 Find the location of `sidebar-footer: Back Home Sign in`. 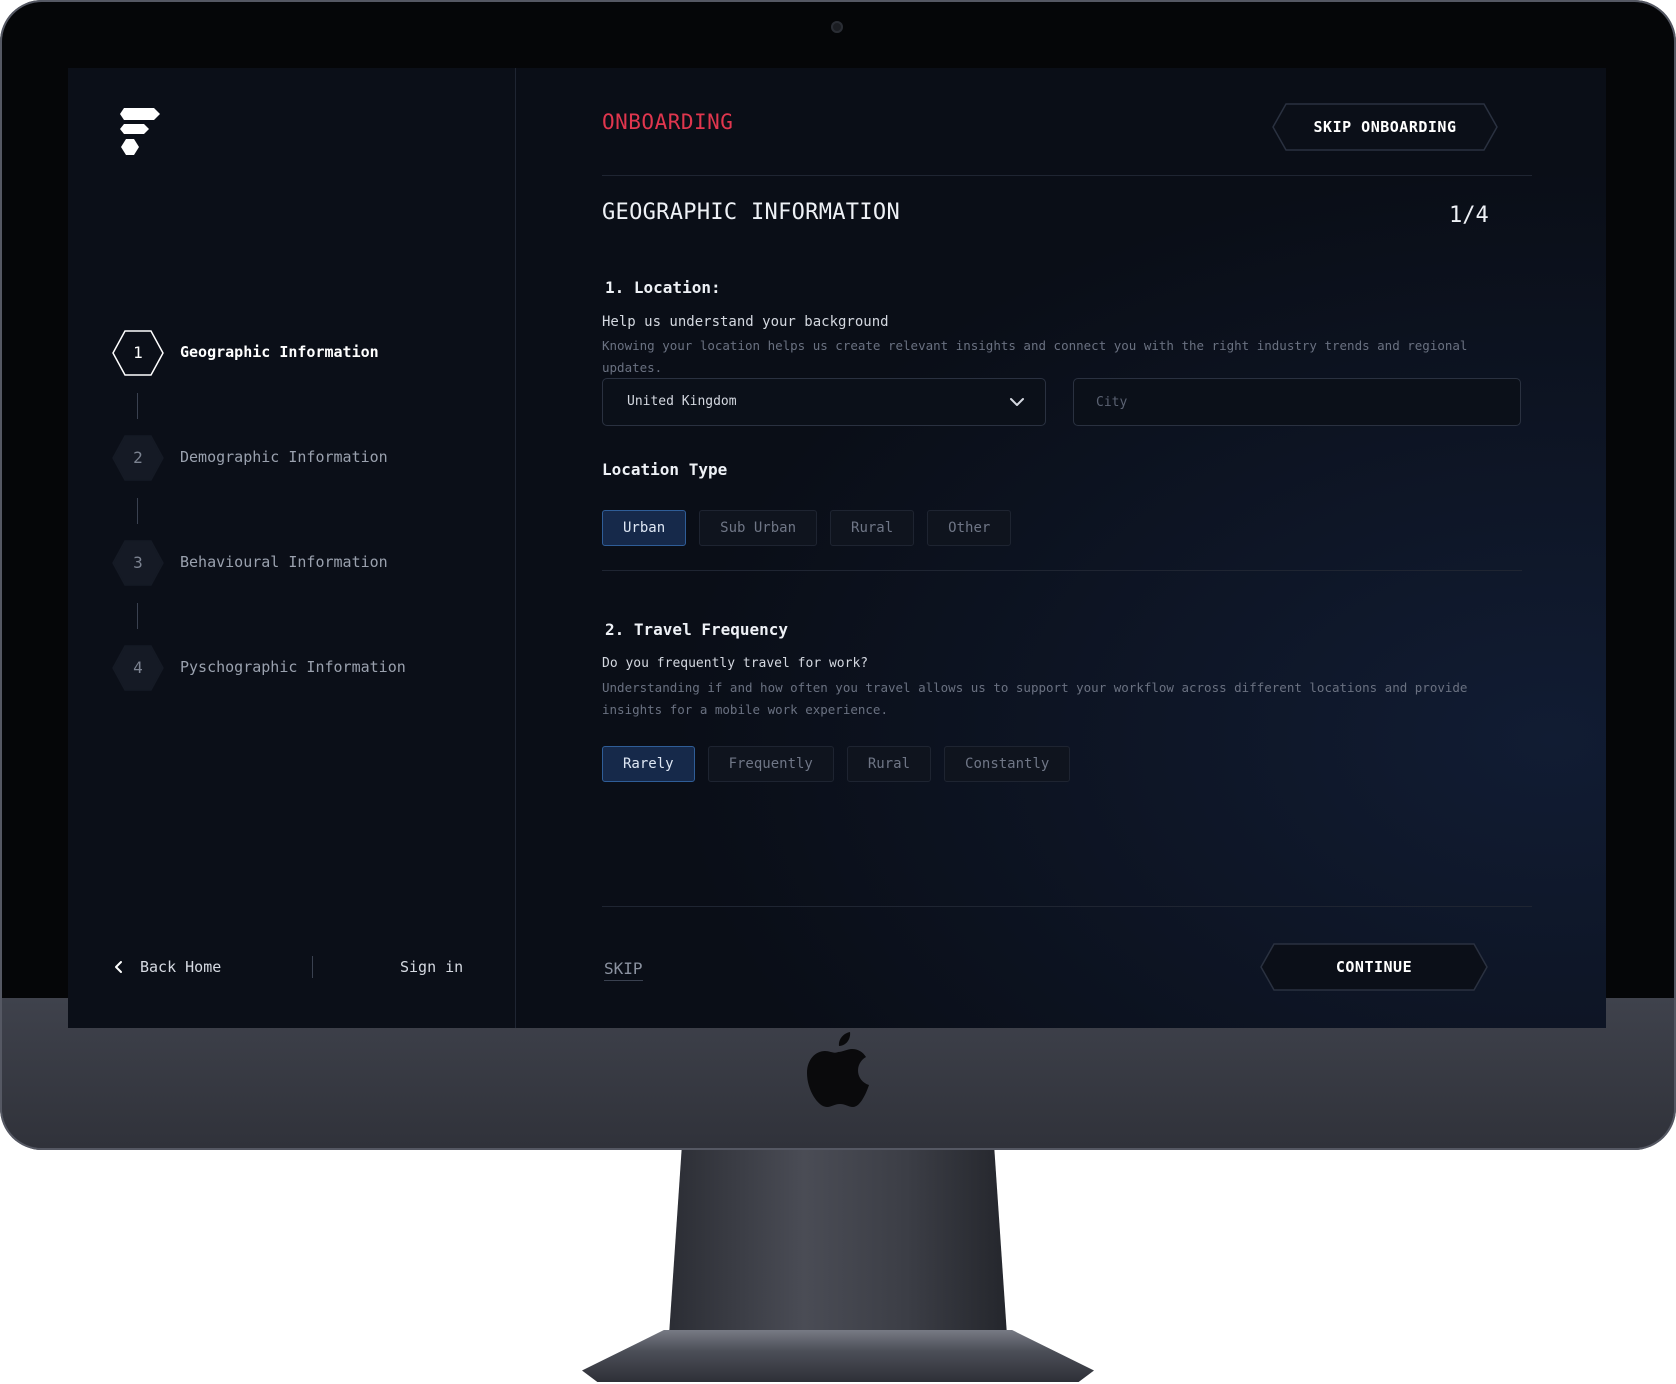

sidebar-footer: Back Home Sign in is located at coordinates (302, 972).